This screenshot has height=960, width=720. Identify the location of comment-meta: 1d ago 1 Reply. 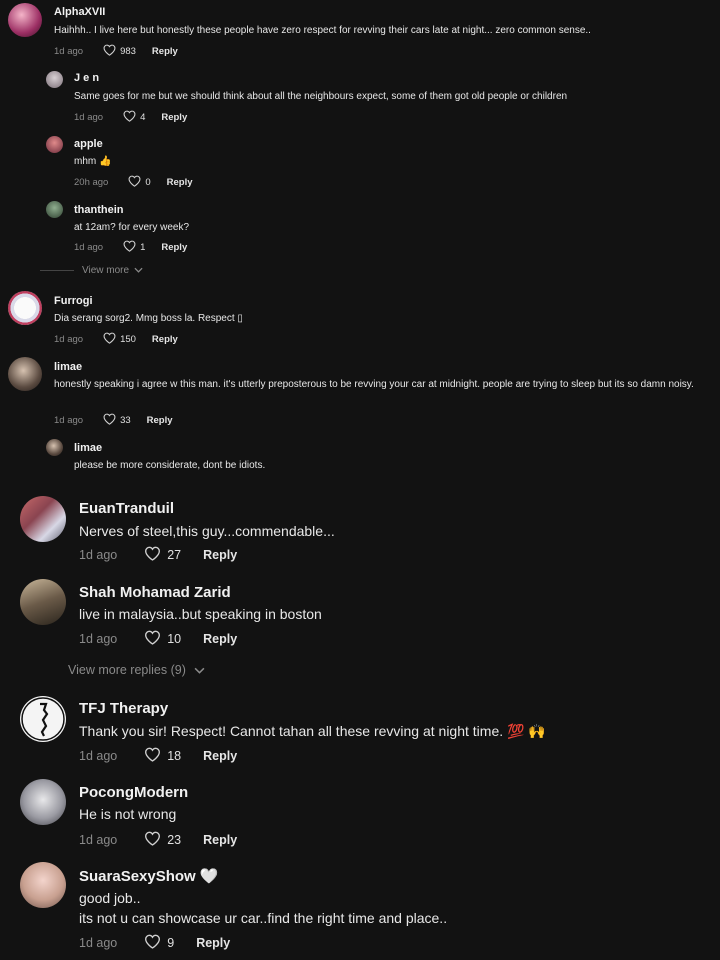
(130, 247).